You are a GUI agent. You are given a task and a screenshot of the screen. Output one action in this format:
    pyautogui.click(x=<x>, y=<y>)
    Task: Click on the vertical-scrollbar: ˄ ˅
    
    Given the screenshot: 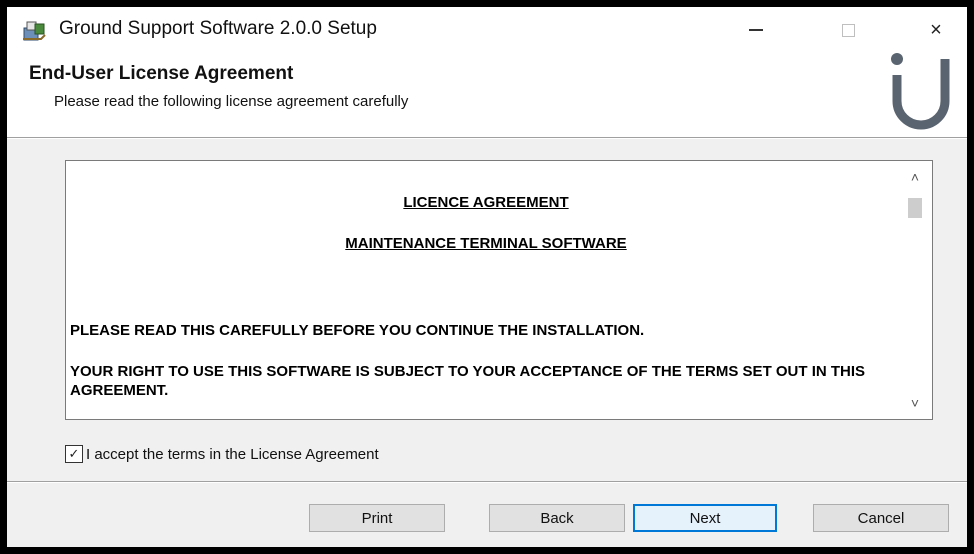 What is the action you would take?
    pyautogui.click(x=915, y=290)
    